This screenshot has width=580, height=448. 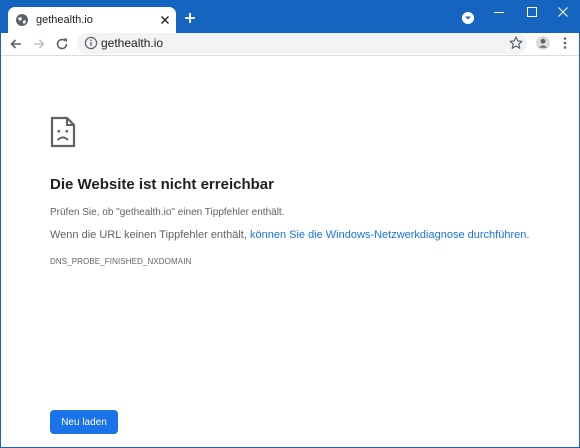 What do you see at coordinates (16, 44) in the screenshot?
I see `back-icon` at bounding box center [16, 44].